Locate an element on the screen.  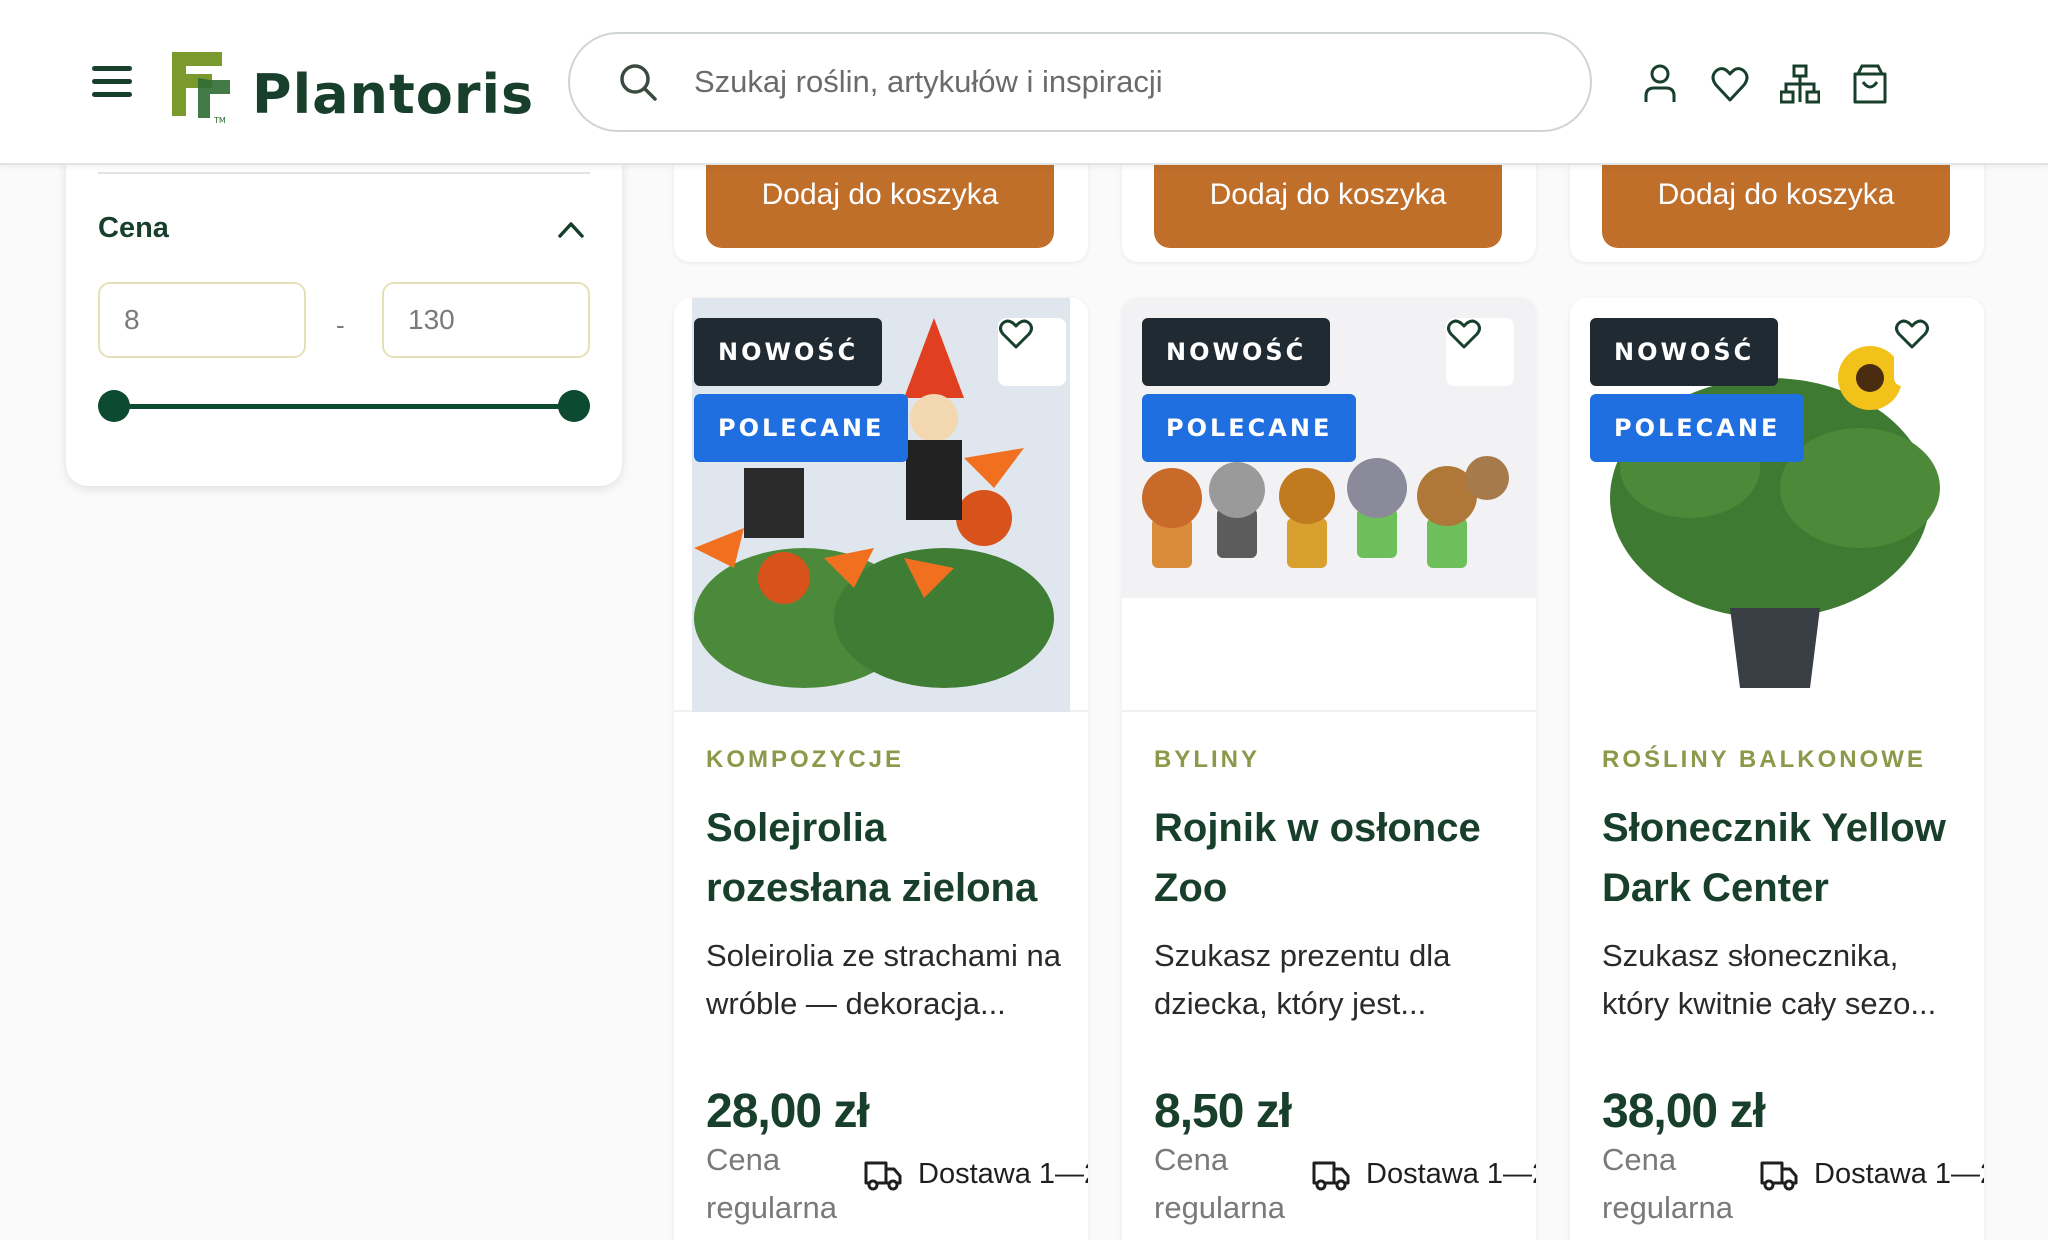
price-slider-track is located at coordinates (344, 406).